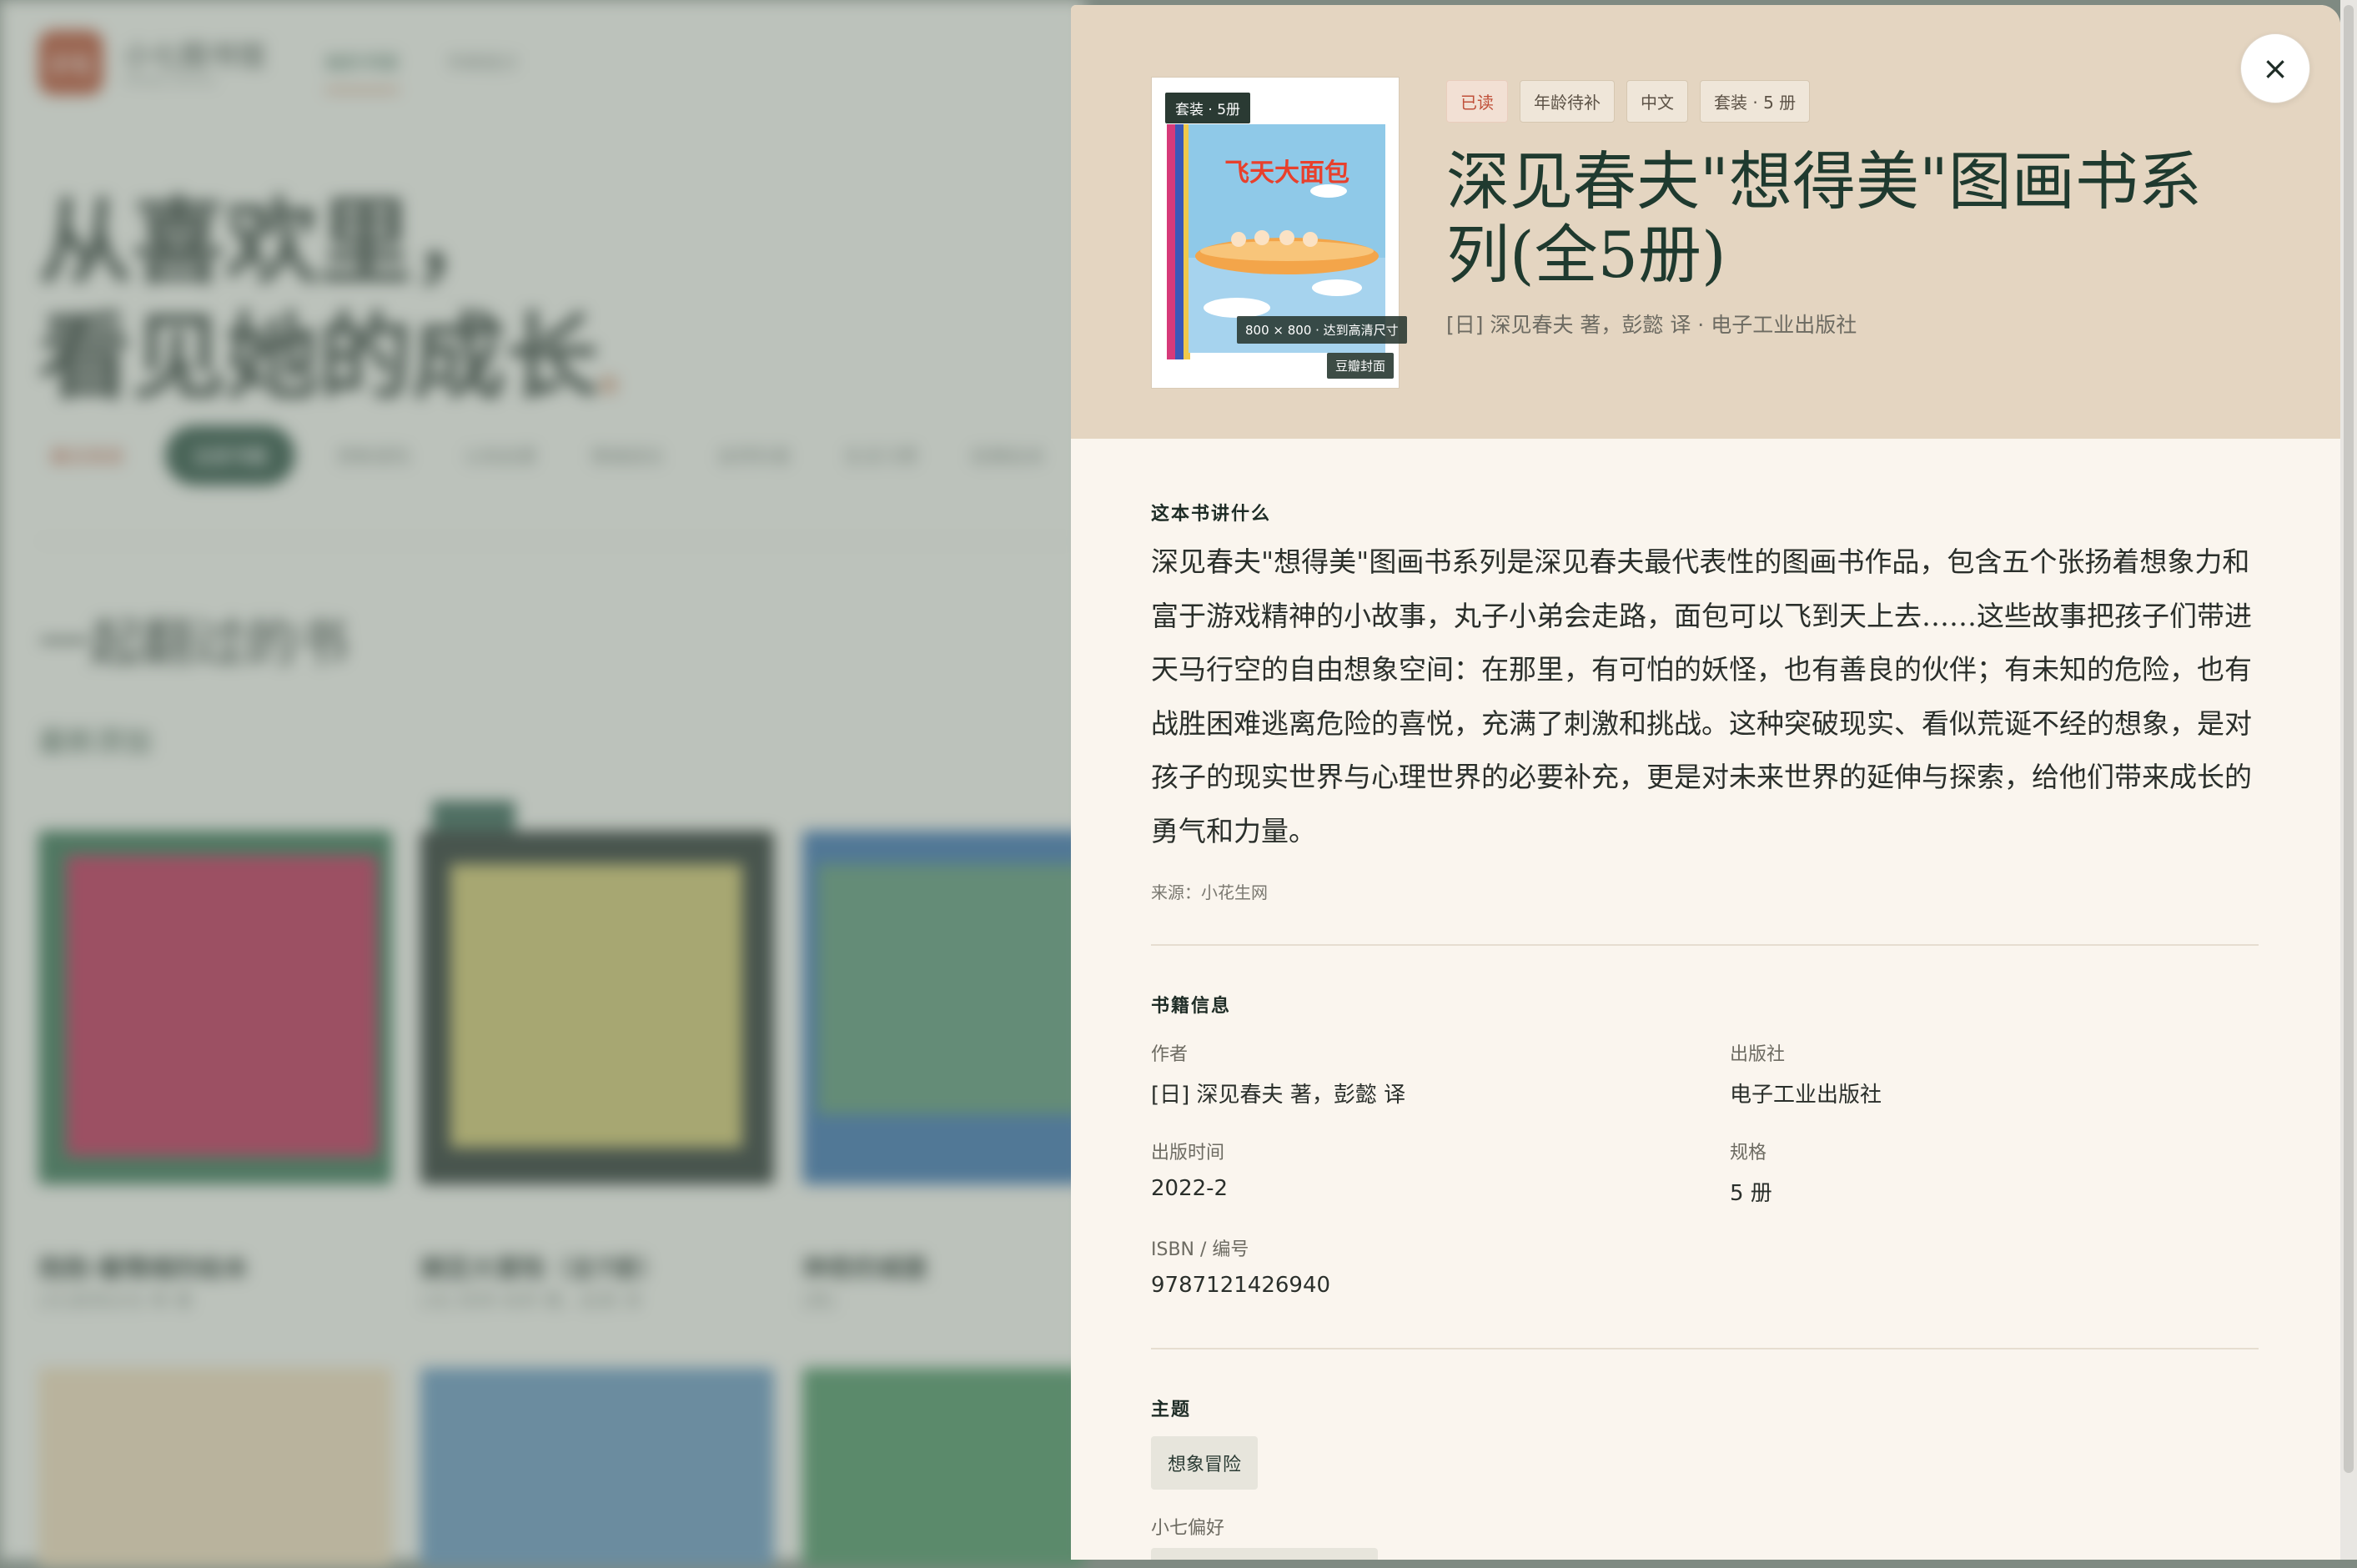 Image resolution: width=2357 pixels, height=1568 pixels. I want to click on summary-source: 来源：小花生网, so click(1209, 892).